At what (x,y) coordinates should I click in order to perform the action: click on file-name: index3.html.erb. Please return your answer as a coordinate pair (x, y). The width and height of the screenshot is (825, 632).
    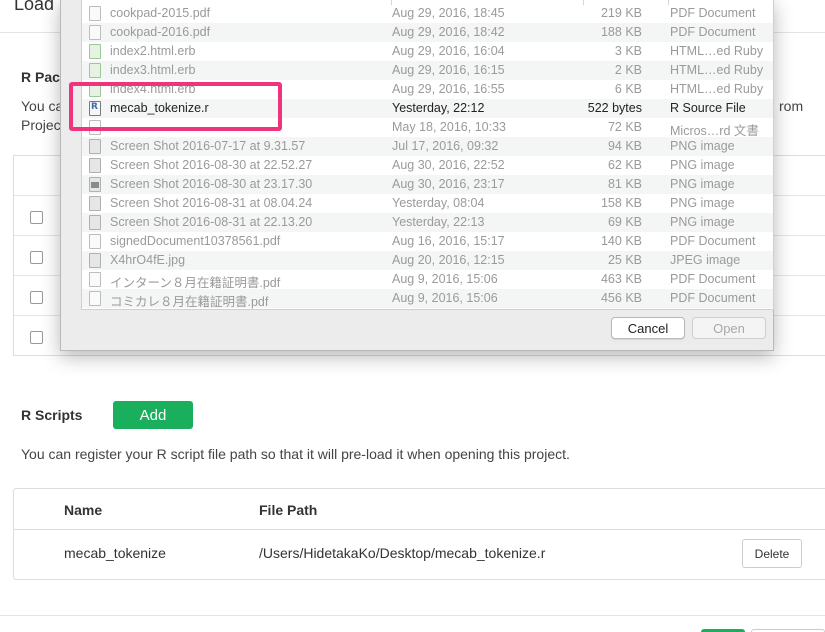
    Looking at the image, I should click on (153, 70).